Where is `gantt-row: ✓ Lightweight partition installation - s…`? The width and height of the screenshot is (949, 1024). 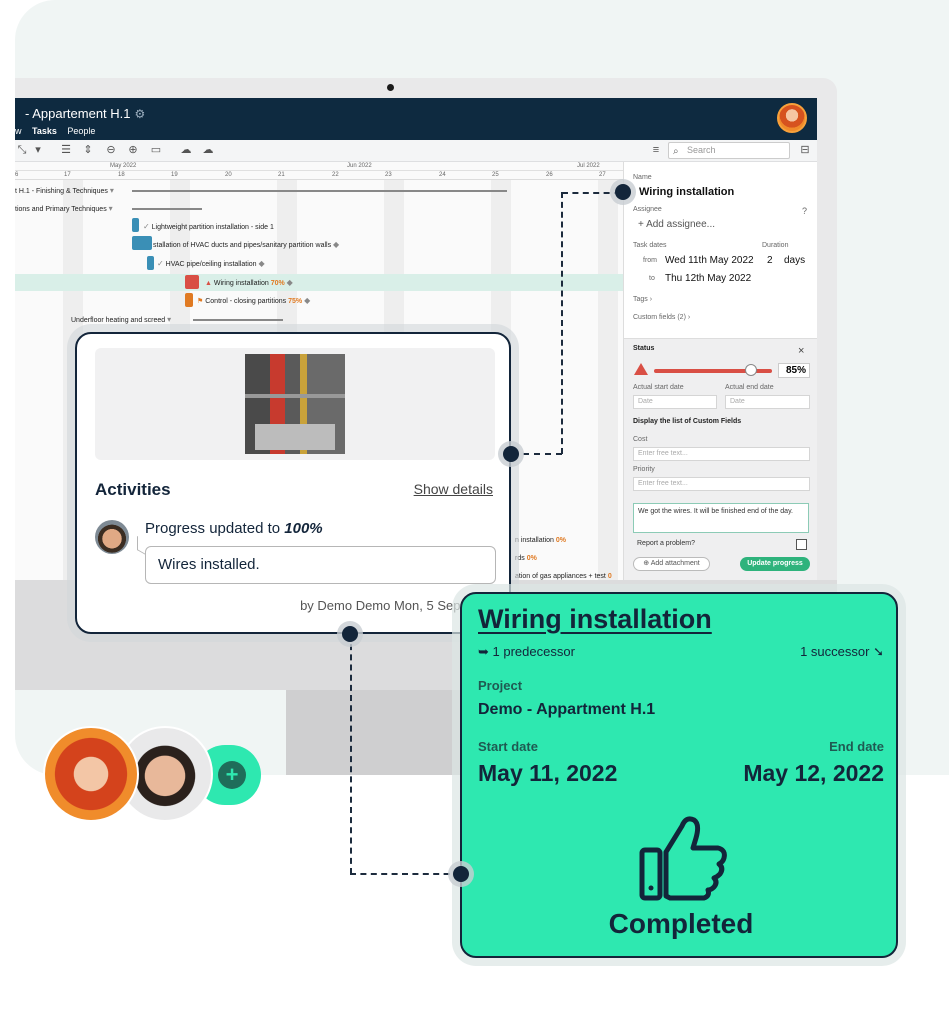 gantt-row: ✓ Lightweight partition installation - s… is located at coordinates (208, 226).